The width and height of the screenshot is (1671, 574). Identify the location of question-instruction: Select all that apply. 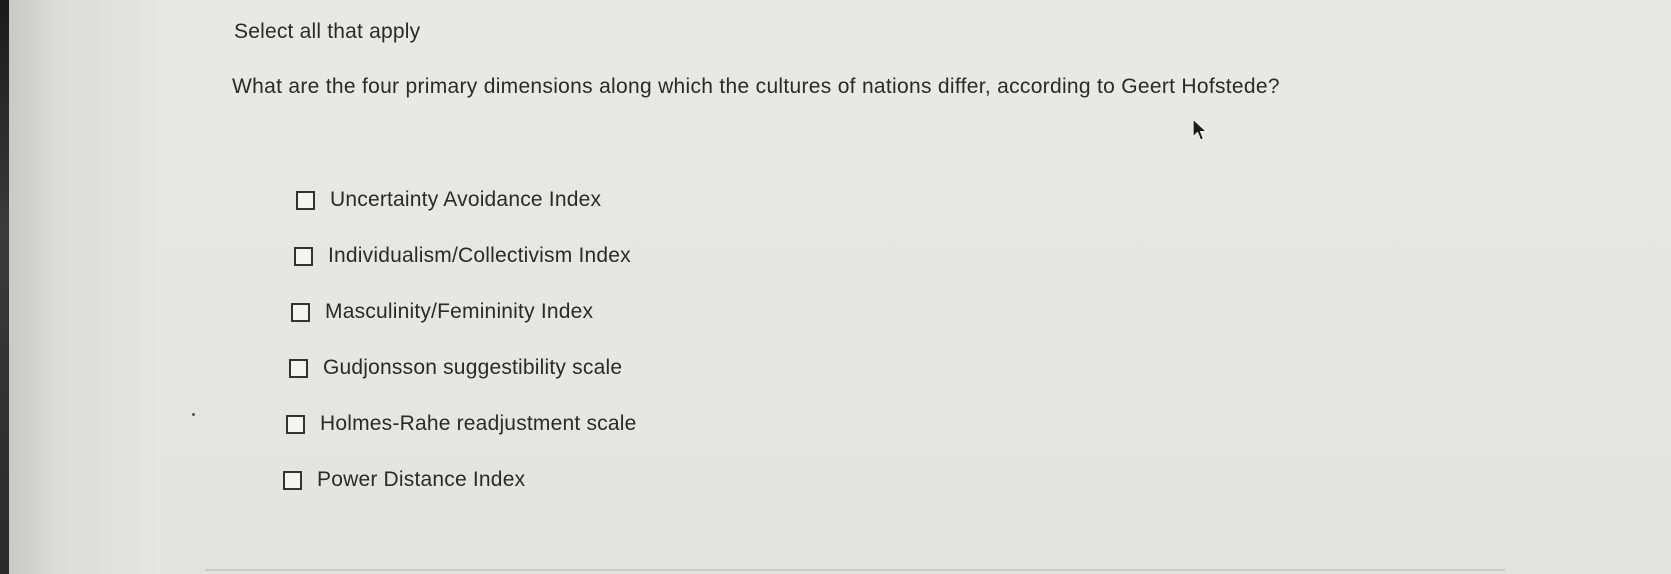
(327, 31).